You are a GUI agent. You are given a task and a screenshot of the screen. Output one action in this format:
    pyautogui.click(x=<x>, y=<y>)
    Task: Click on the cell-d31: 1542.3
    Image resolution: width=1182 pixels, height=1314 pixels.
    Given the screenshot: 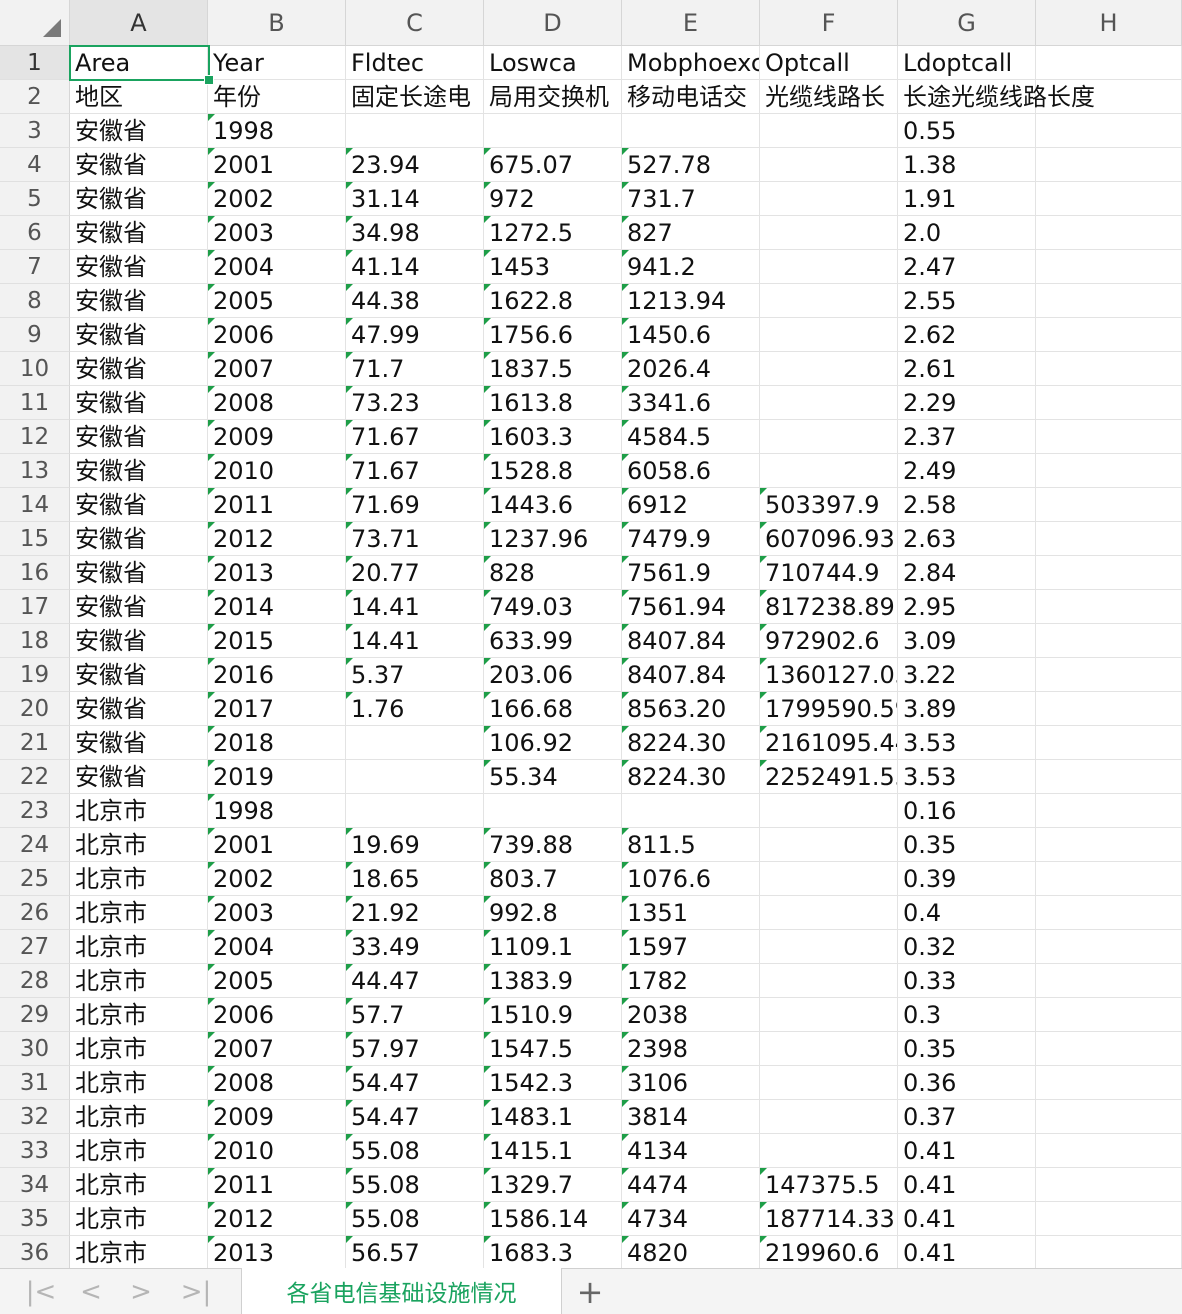 What is the action you would take?
    pyautogui.click(x=553, y=1083)
    